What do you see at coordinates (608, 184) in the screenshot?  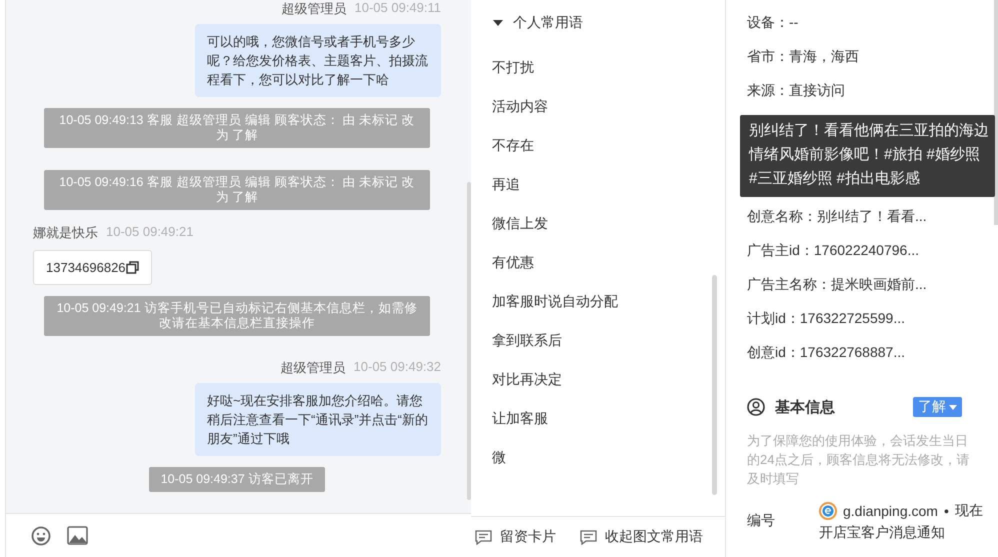 I see `phrase-item: 再追` at bounding box center [608, 184].